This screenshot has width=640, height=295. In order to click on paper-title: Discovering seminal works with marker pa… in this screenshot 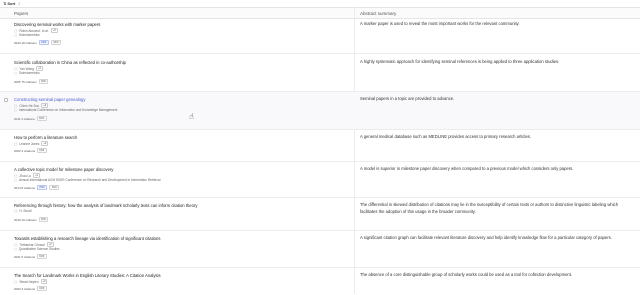, I will do `click(57, 24)`.